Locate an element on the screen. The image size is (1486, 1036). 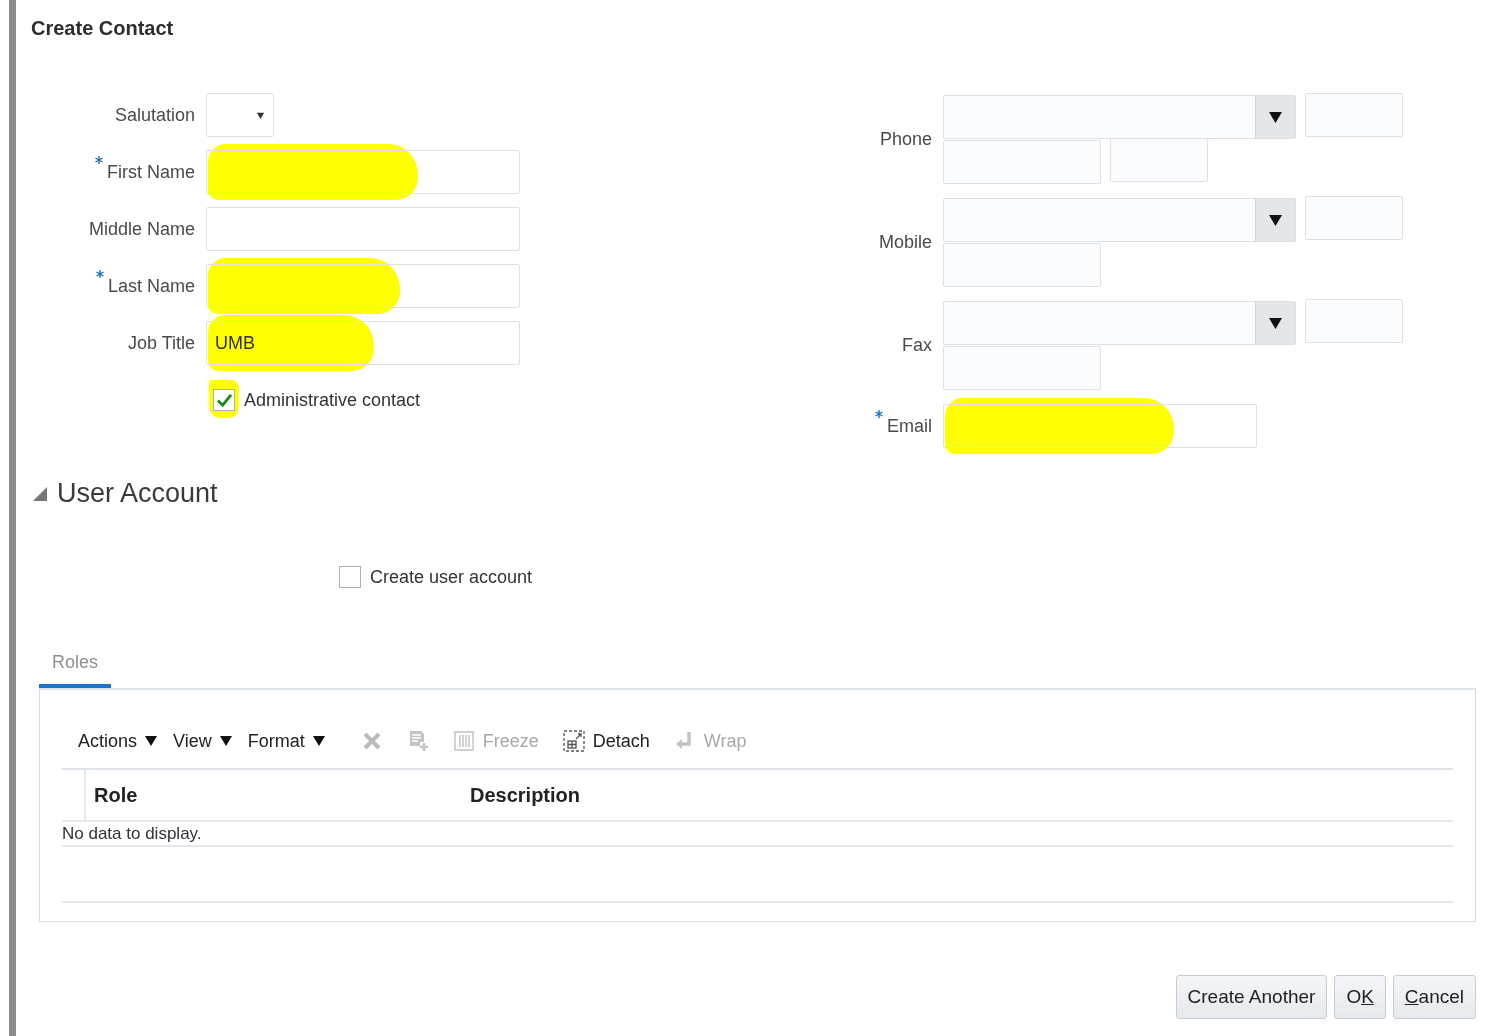
section-title: User Account is located at coordinates (137, 493).